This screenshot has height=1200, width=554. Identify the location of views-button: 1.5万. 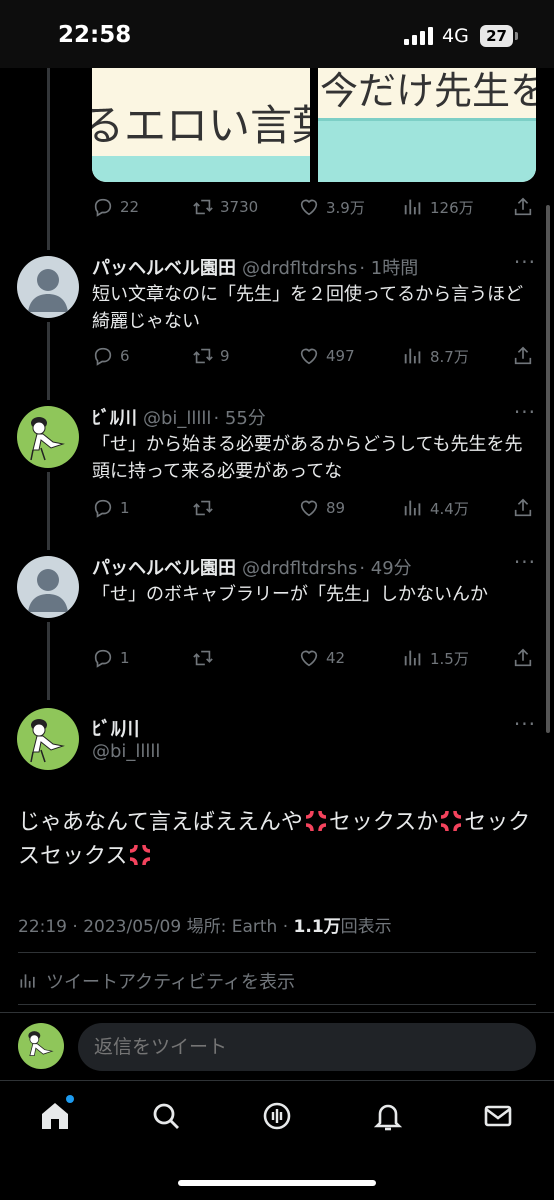
(435, 658).